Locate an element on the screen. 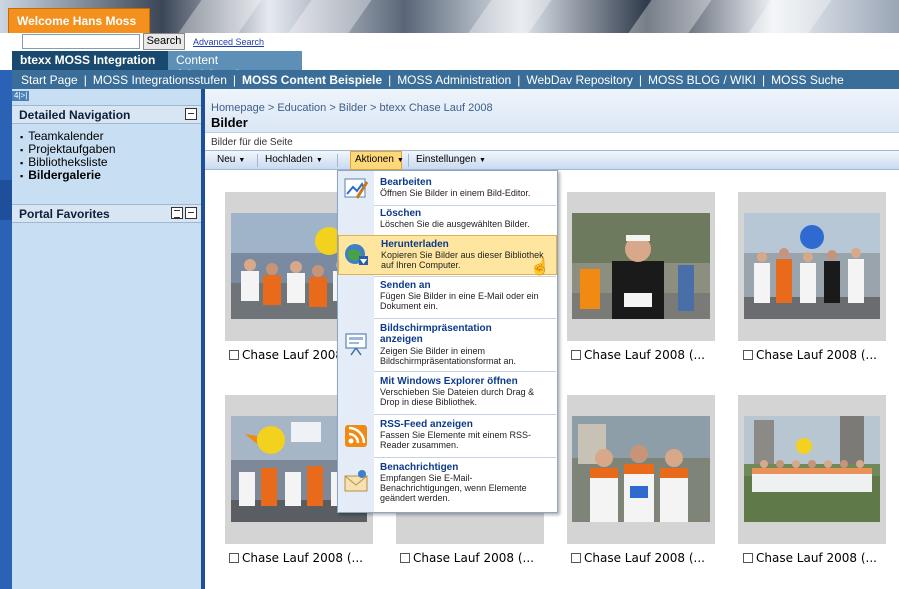  rss-icon is located at coordinates (356, 436).